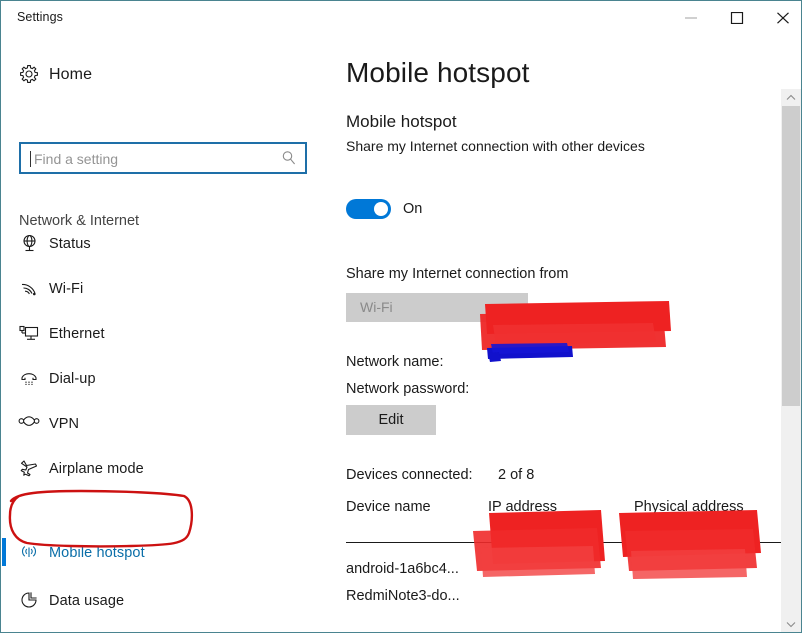  Describe the element at coordinates (401, 20) in the screenshot. I see `title-bar: Settings` at that location.